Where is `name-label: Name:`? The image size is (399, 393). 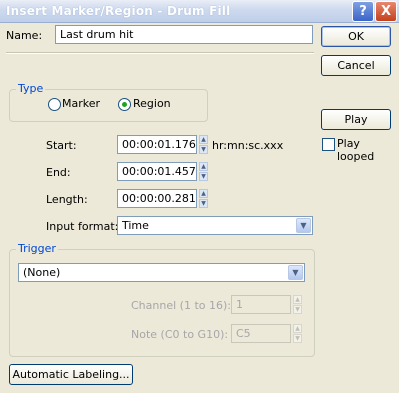 name-label: Name: is located at coordinates (24, 35).